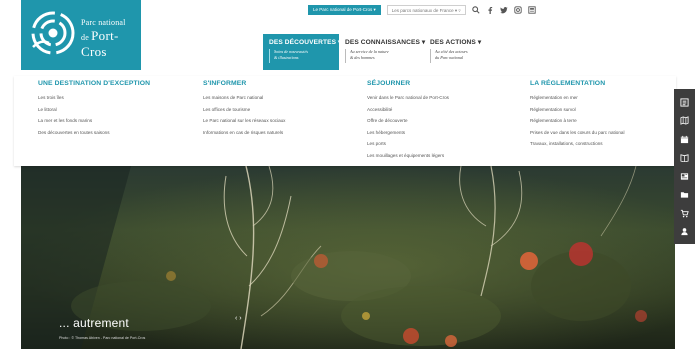  Describe the element at coordinates (408, 113) in the screenshot. I see `mega-link: Accessibilité` at that location.